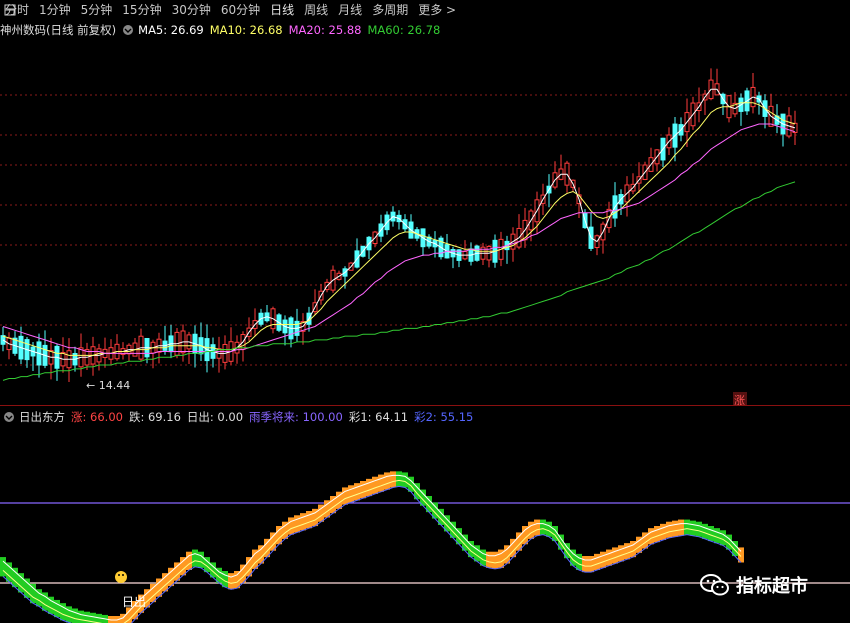 This screenshot has height=623, width=850. Describe the element at coordinates (296, 417) in the screenshot. I see `yuji-value: 雨季将来: 100.00` at that location.